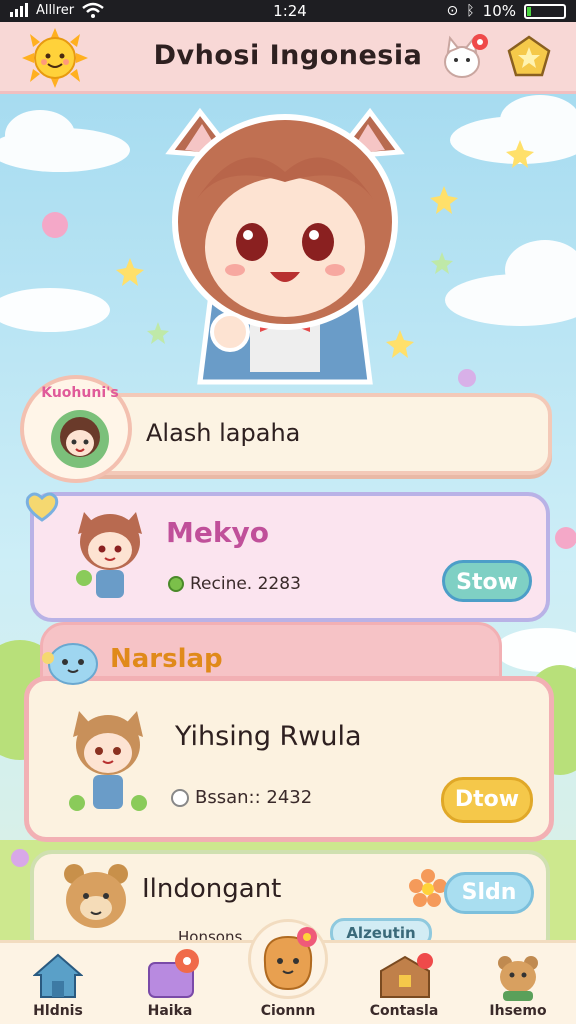 This screenshot has width=576, height=1024. I want to click on status-time: 1:24, so click(290, 11).